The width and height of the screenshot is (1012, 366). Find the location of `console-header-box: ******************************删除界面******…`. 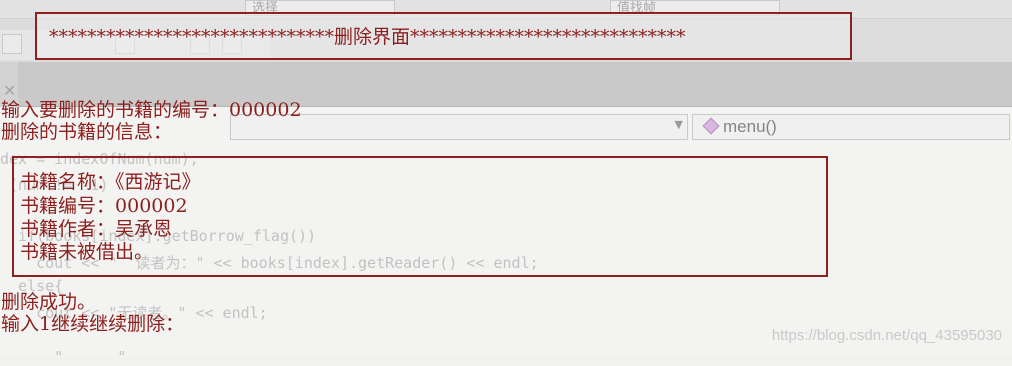

console-header-box: ******************************删除界面******… is located at coordinates (443, 36).